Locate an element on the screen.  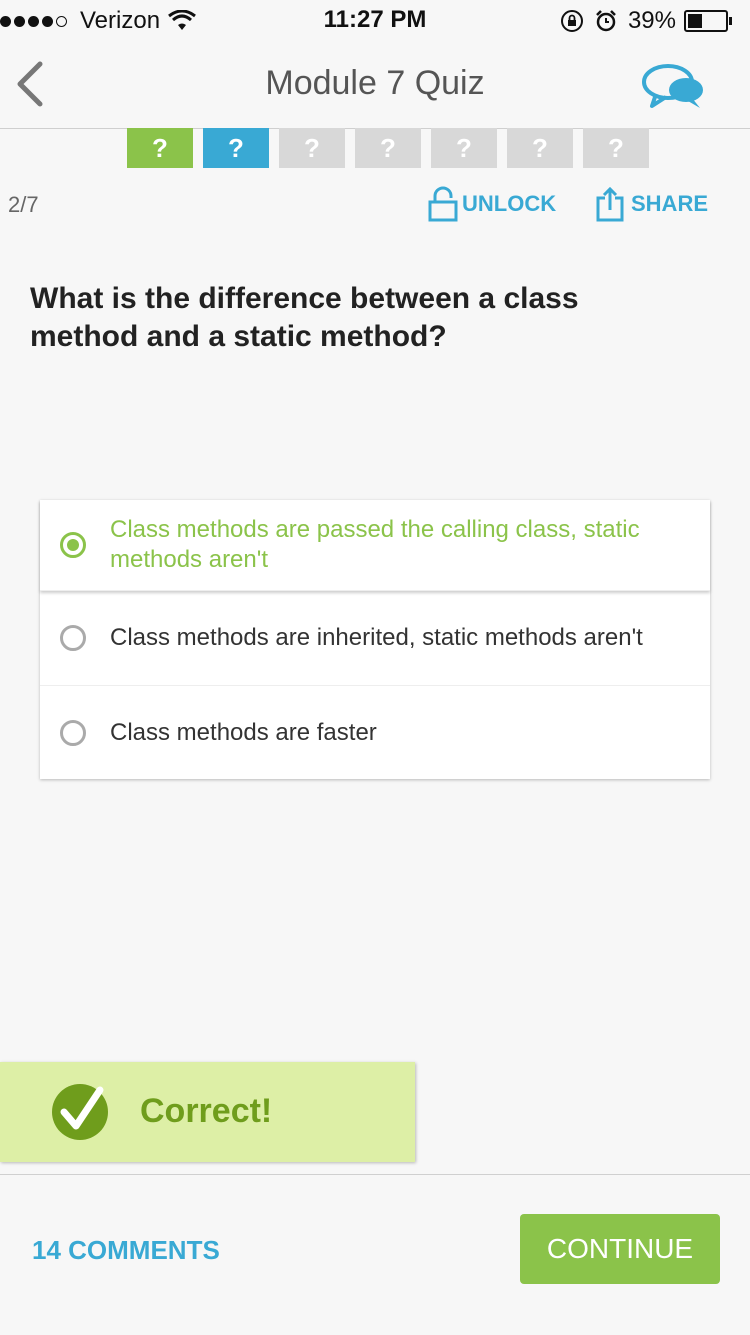
navigation-bar: Module 7 Quiz is located at coordinates (375, 84).